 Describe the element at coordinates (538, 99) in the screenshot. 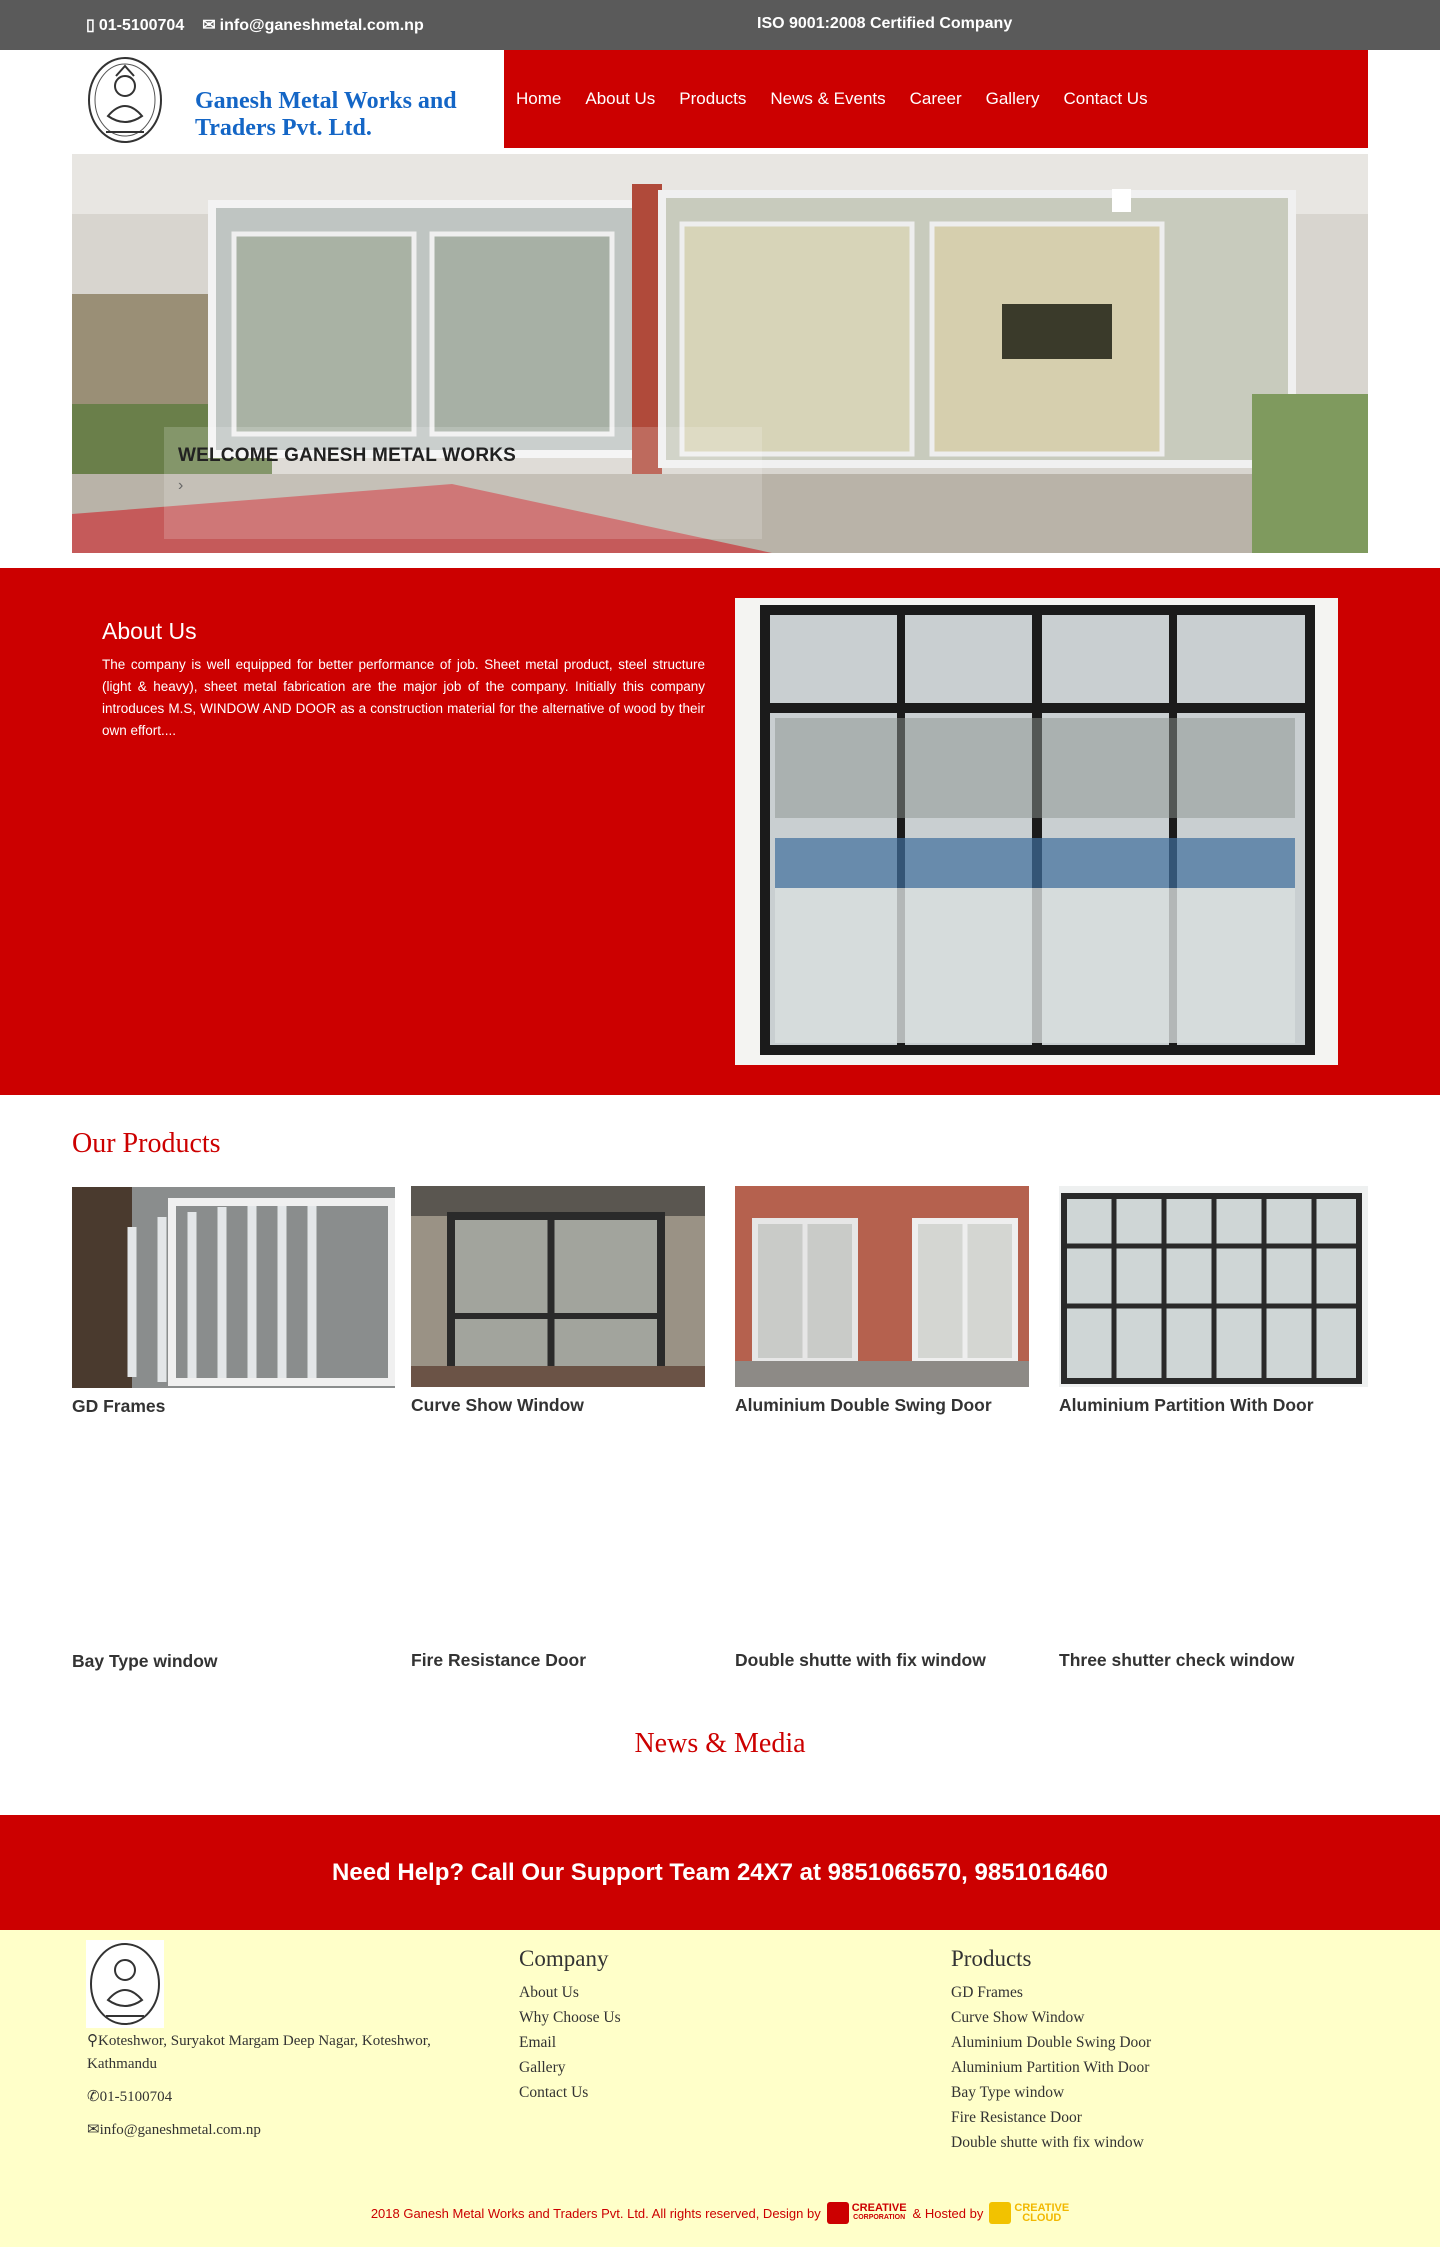

I see `nav-home: Home` at that location.